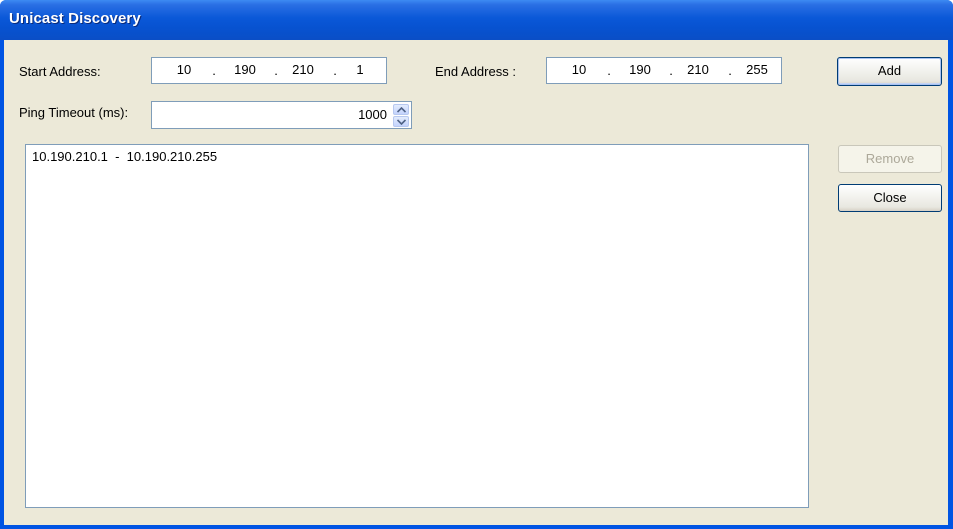 The width and height of the screenshot is (953, 529). What do you see at coordinates (475, 71) in the screenshot?
I see `end-address-label: End Address :` at bounding box center [475, 71].